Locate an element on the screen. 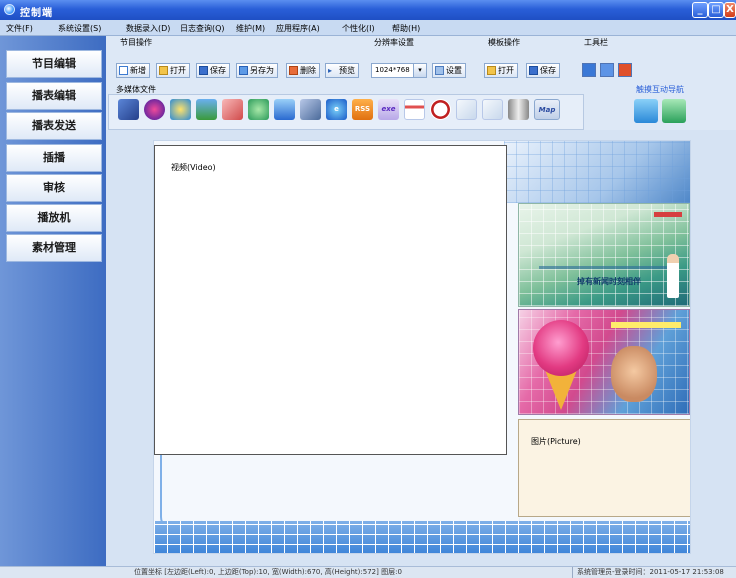  preview-label: 预览 is located at coordinates (347, 70).